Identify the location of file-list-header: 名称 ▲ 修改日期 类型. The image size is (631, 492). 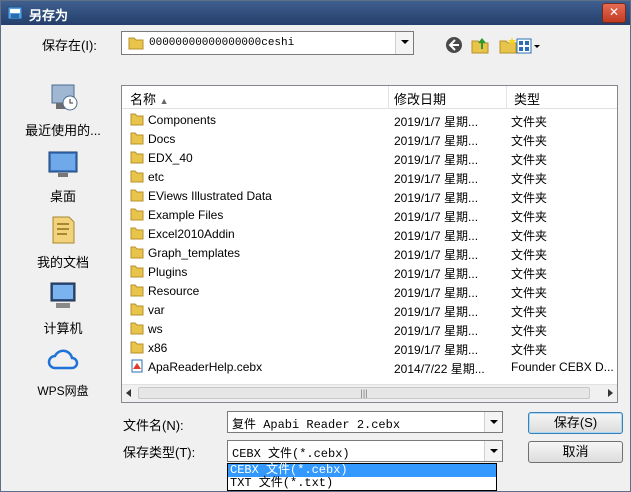
(369, 97).